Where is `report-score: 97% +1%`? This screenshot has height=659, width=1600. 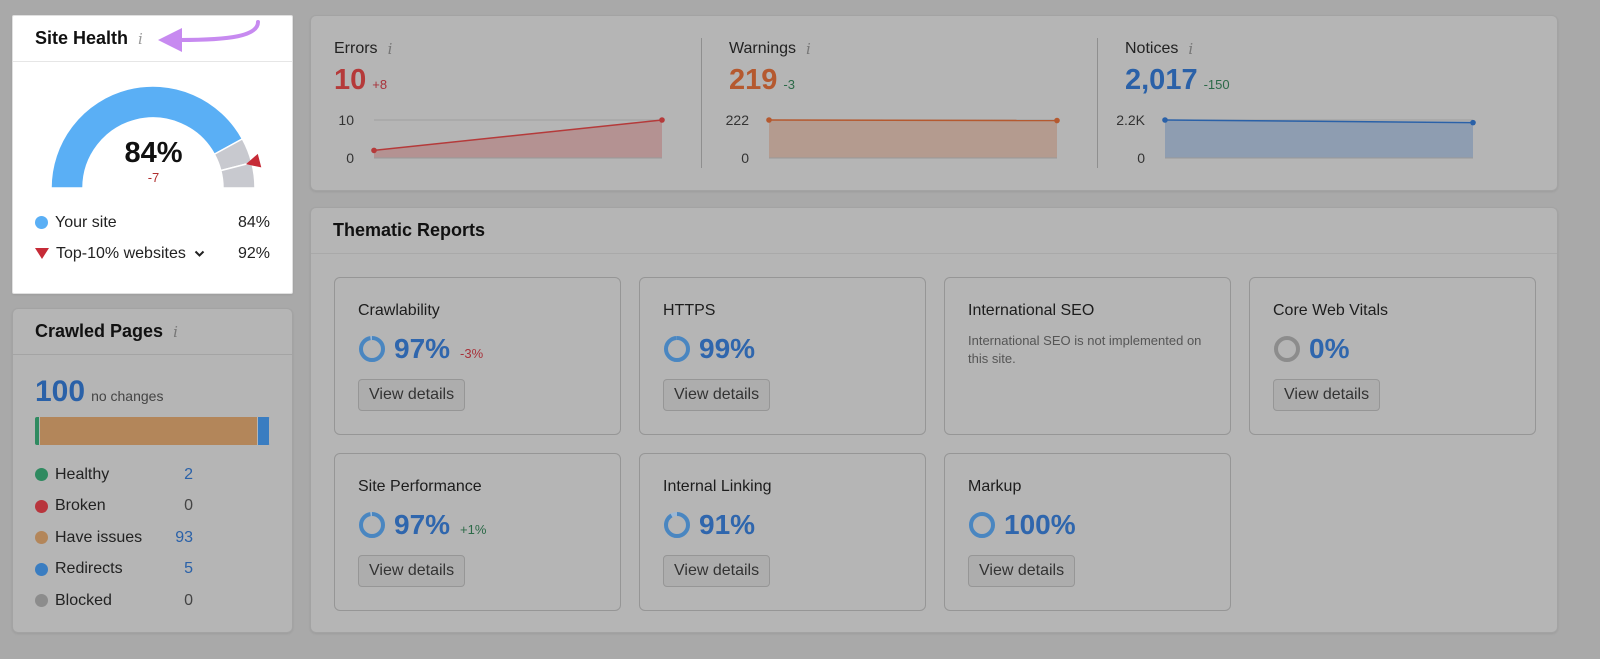 report-score: 97% +1% is located at coordinates (422, 525).